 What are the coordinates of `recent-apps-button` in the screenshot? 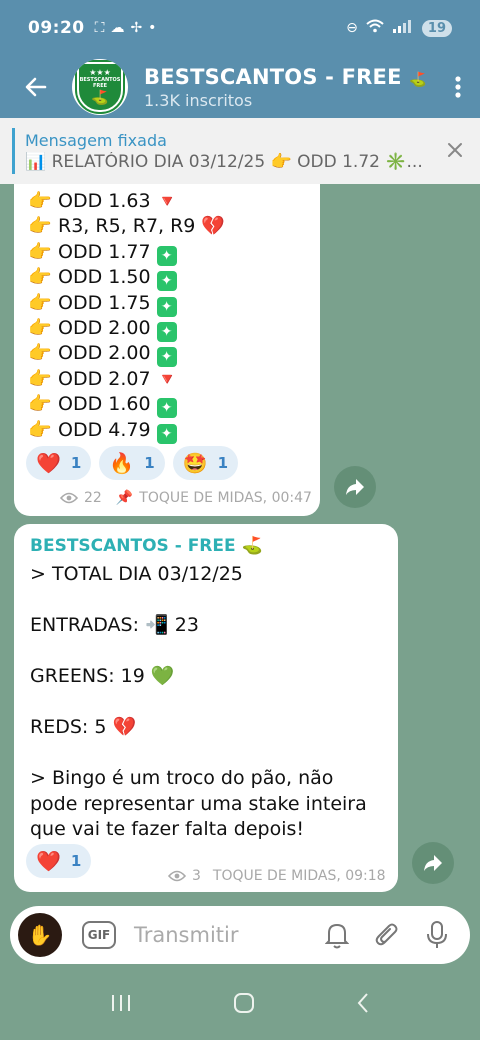 It's located at (121, 1006).